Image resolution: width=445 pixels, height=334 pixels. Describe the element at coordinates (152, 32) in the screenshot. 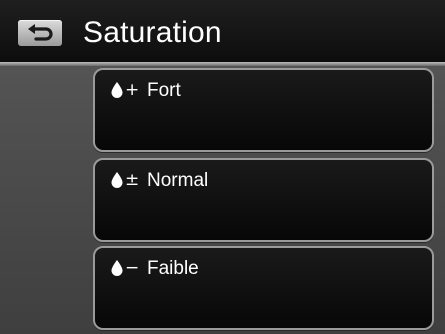

I see `page-title: Saturation` at that location.